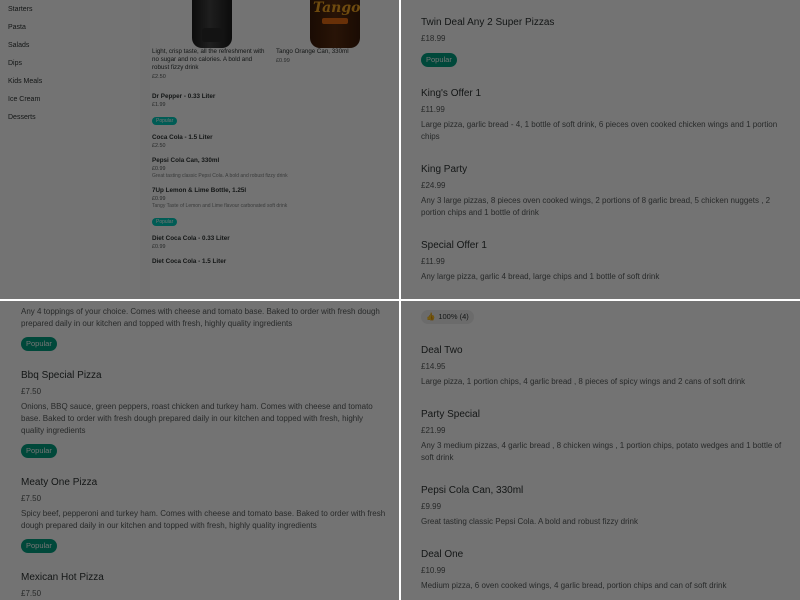 The image size is (800, 600). I want to click on drink-name: Diet Coca Cola - 0.33 Liter, so click(191, 238).